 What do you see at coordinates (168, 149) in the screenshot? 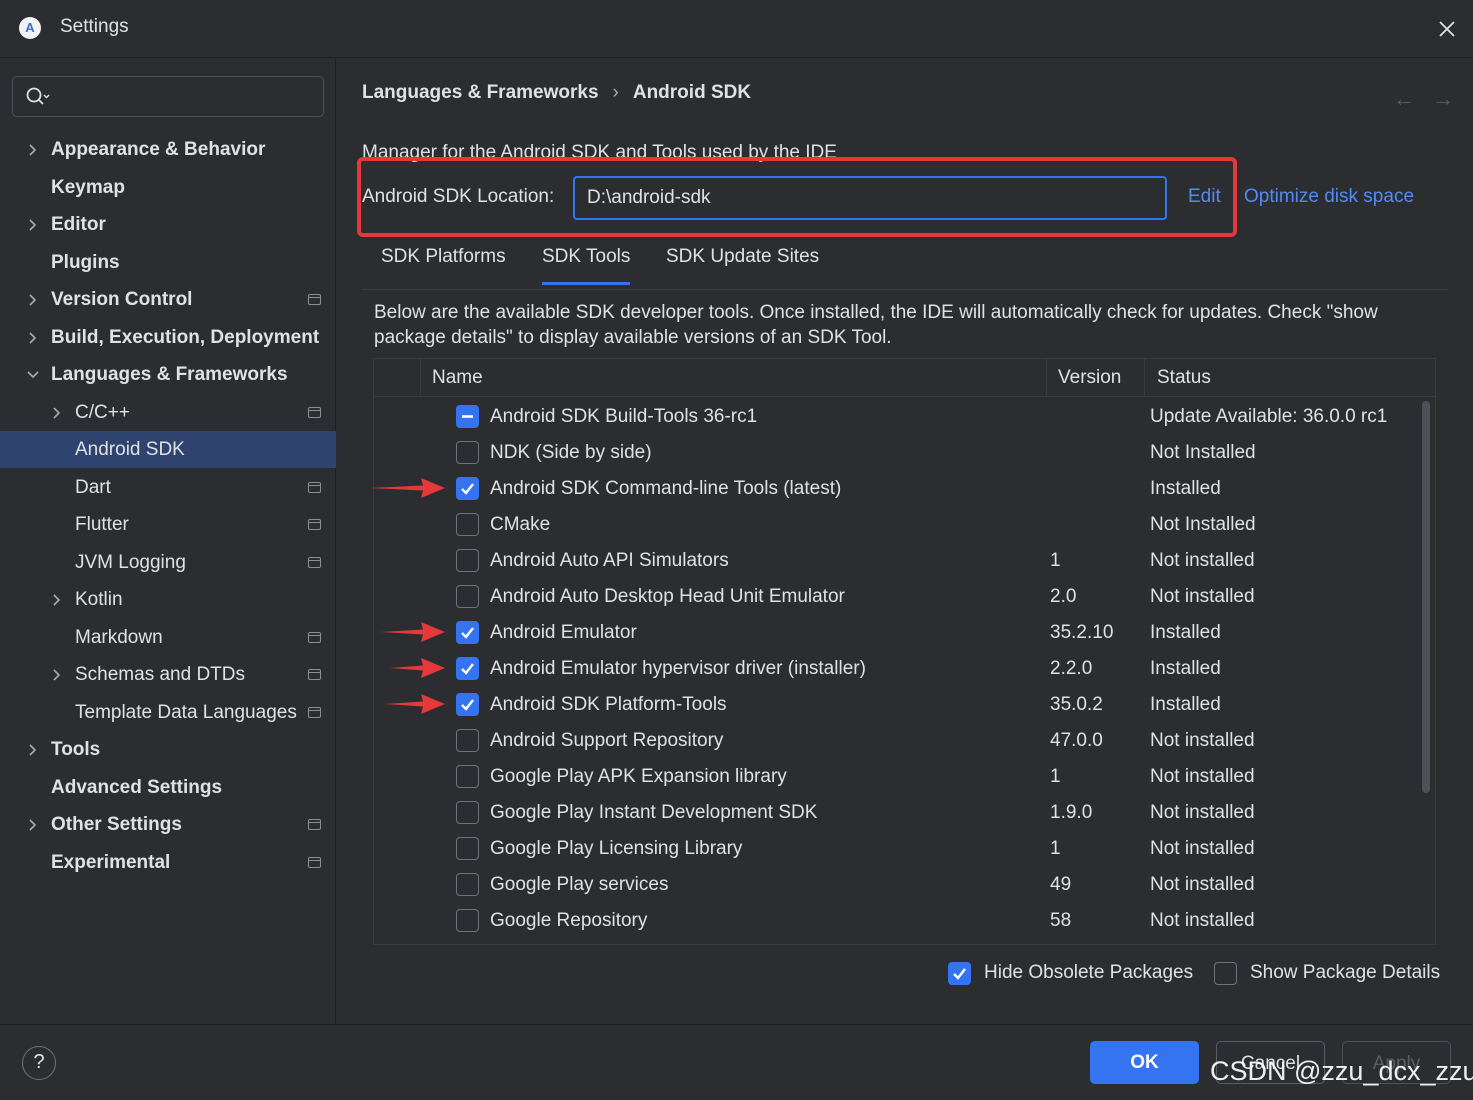
I see `sidebar-item: Appearance & Behavior` at bounding box center [168, 149].